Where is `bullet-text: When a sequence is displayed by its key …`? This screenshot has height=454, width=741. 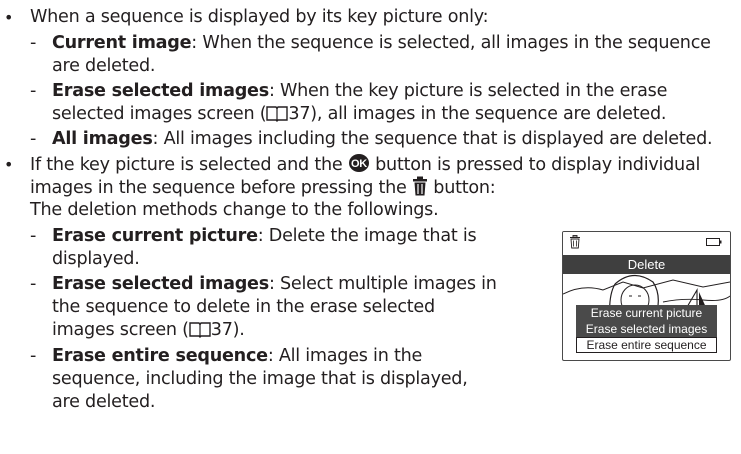
bullet-text: When a sequence is displayed by its key … is located at coordinates (259, 17).